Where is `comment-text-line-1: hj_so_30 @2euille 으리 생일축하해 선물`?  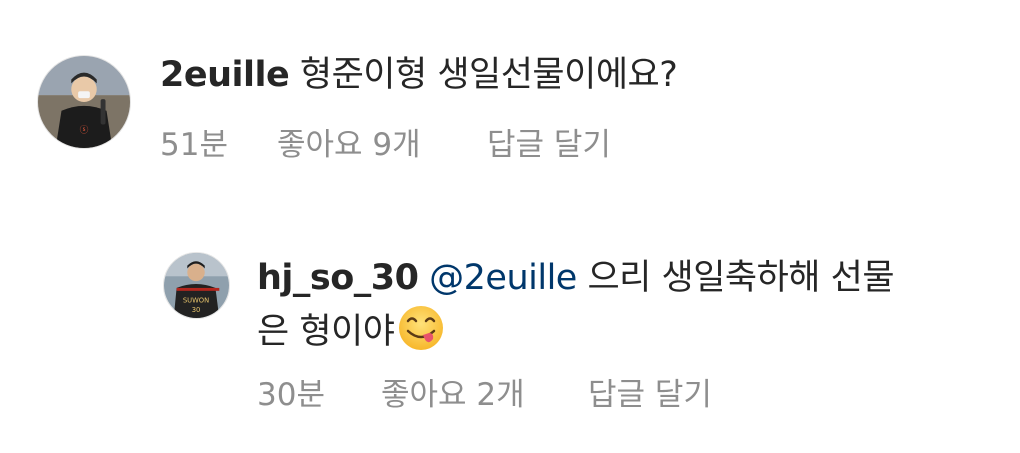 comment-text-line-1: hj_so_30 @2euille 으리 생일축하해 선물 is located at coordinates (576, 278).